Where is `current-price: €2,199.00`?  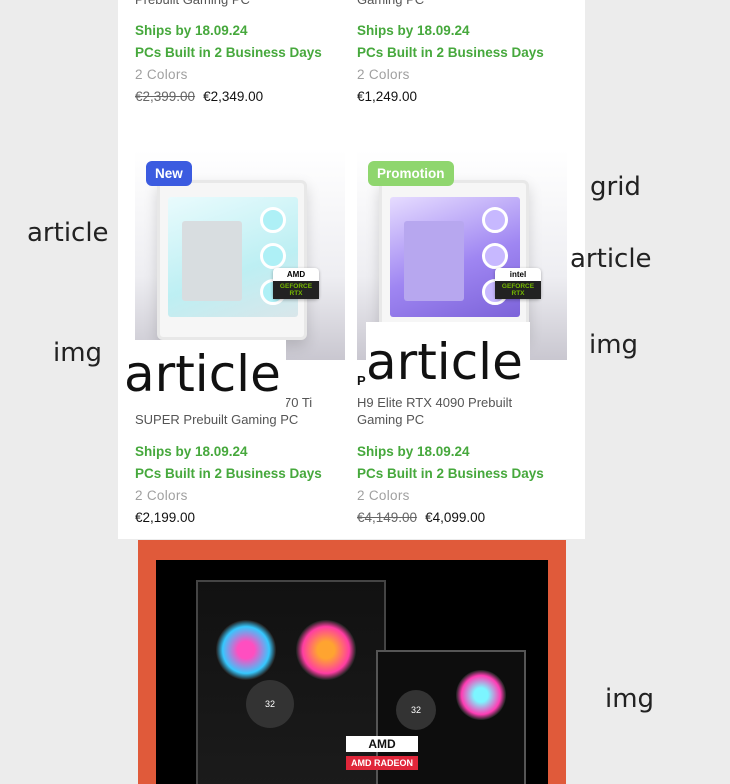 current-price: €2,199.00 is located at coordinates (165, 517).